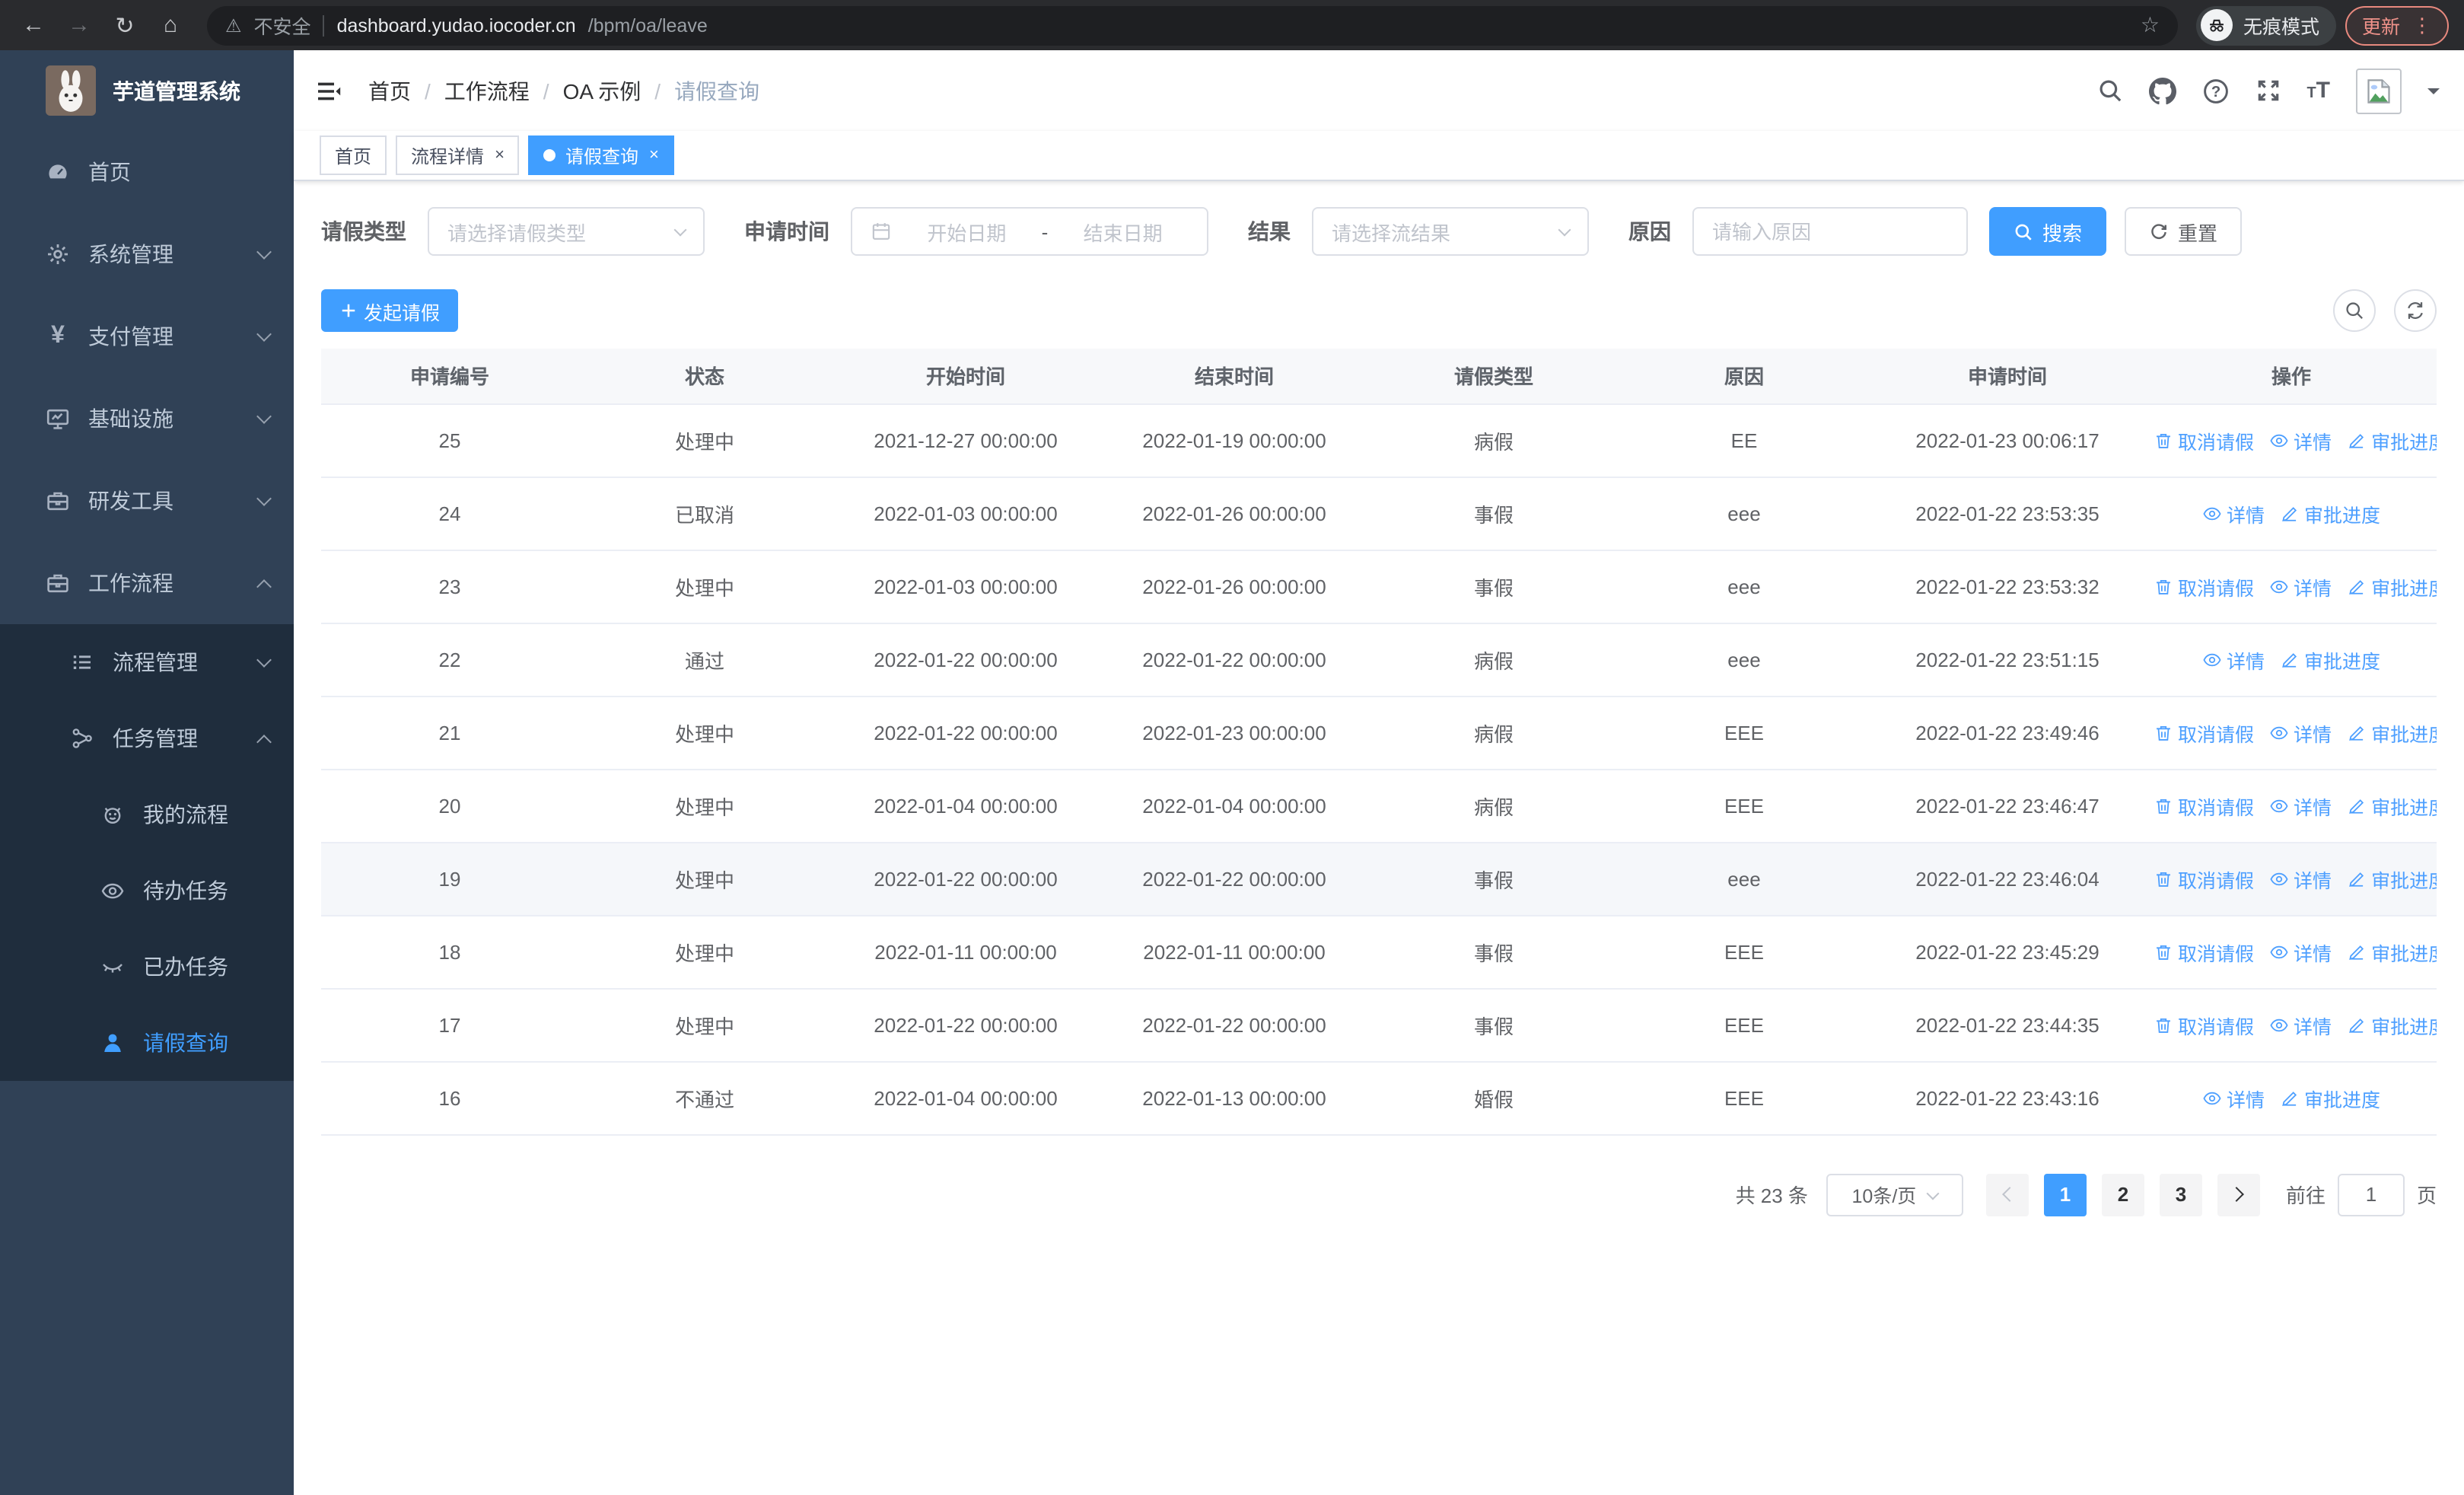 The height and width of the screenshot is (1495, 2464). Describe the element at coordinates (147, 583) in the screenshot. I see `sidebar-item-workflow: 工作流程` at that location.